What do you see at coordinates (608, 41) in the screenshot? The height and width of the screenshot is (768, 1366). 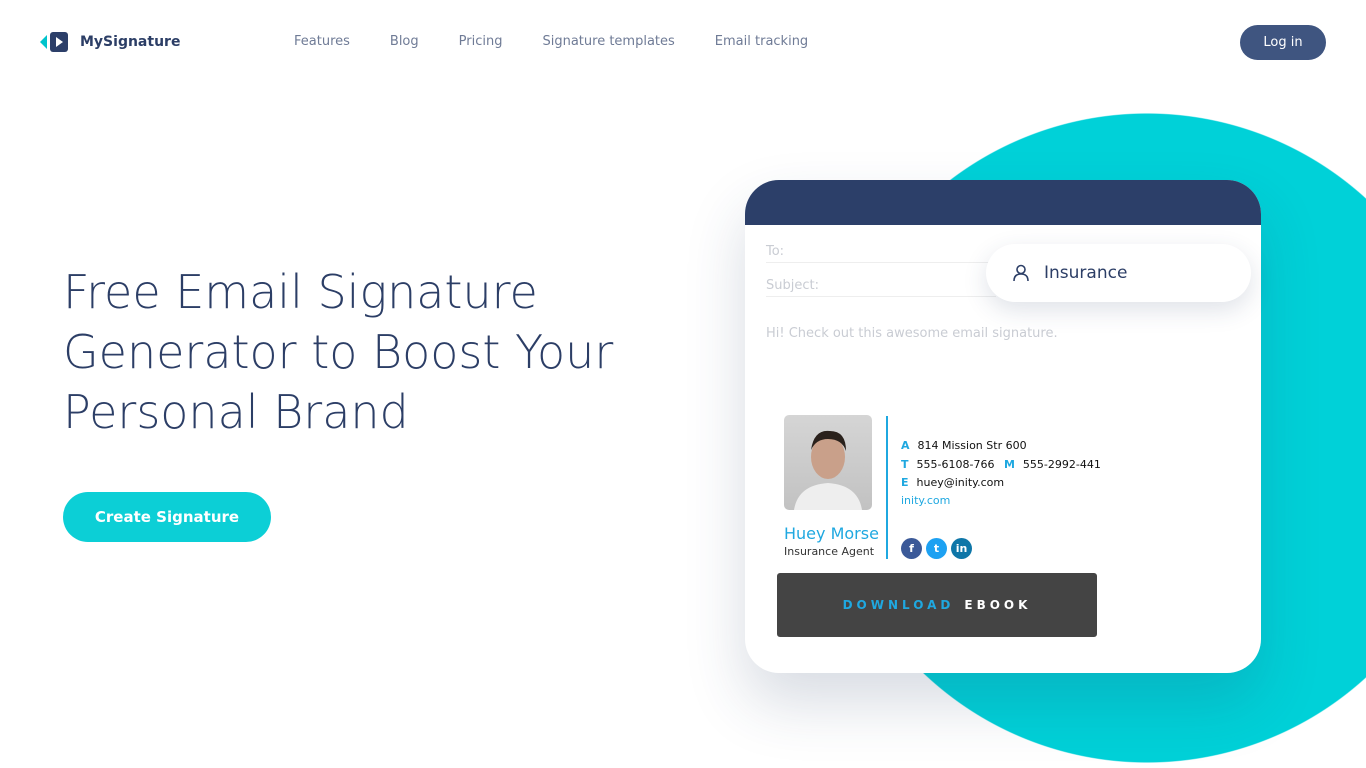 I see `nav-signature-templates: Signature templates` at bounding box center [608, 41].